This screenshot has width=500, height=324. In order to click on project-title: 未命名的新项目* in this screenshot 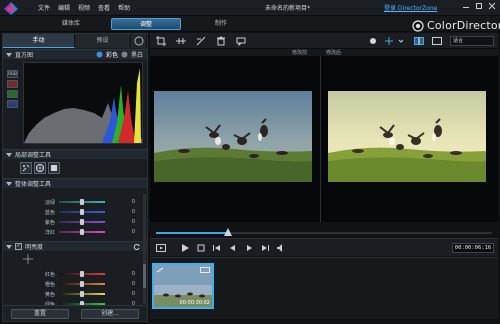, I will do `click(288, 8)`.